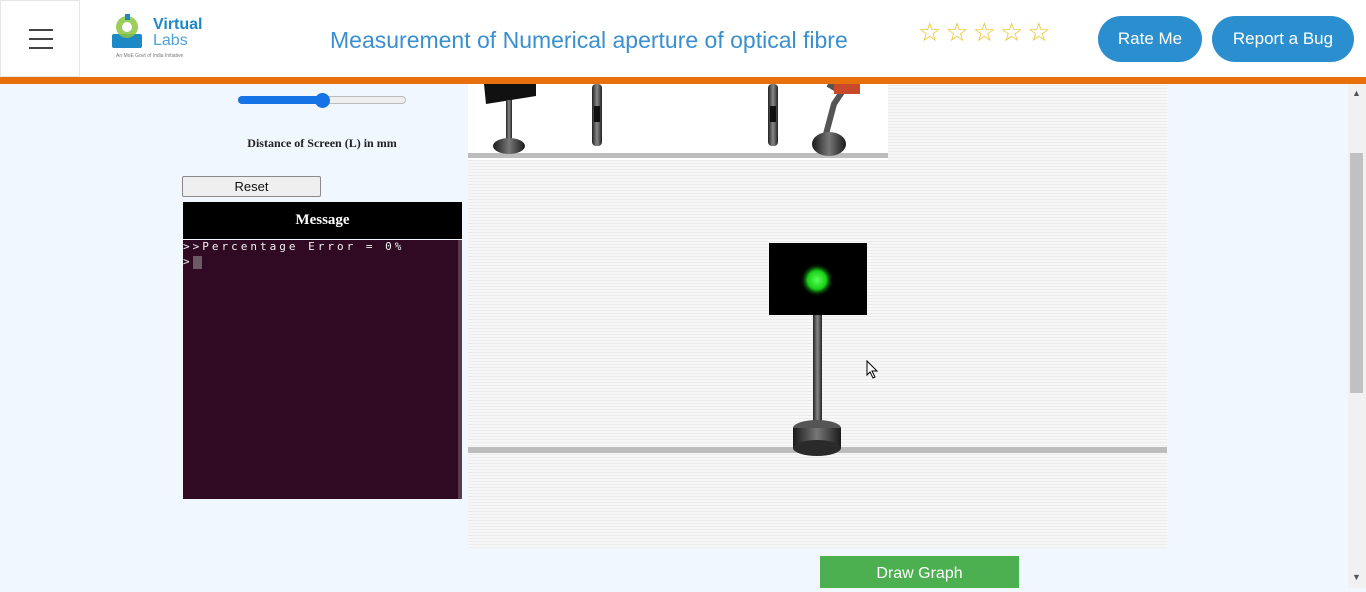  I want to click on page-scrollbar: ▲ ▼, so click(1357, 336).